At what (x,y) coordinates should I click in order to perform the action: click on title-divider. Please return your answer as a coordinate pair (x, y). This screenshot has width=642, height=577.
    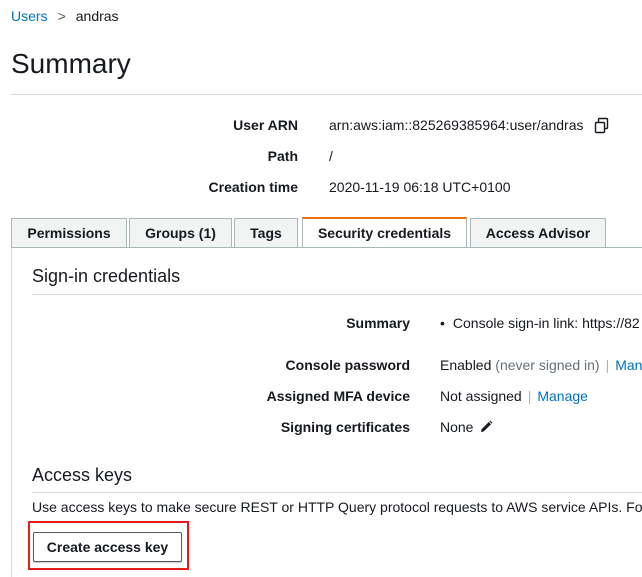
    Looking at the image, I should click on (326, 94).